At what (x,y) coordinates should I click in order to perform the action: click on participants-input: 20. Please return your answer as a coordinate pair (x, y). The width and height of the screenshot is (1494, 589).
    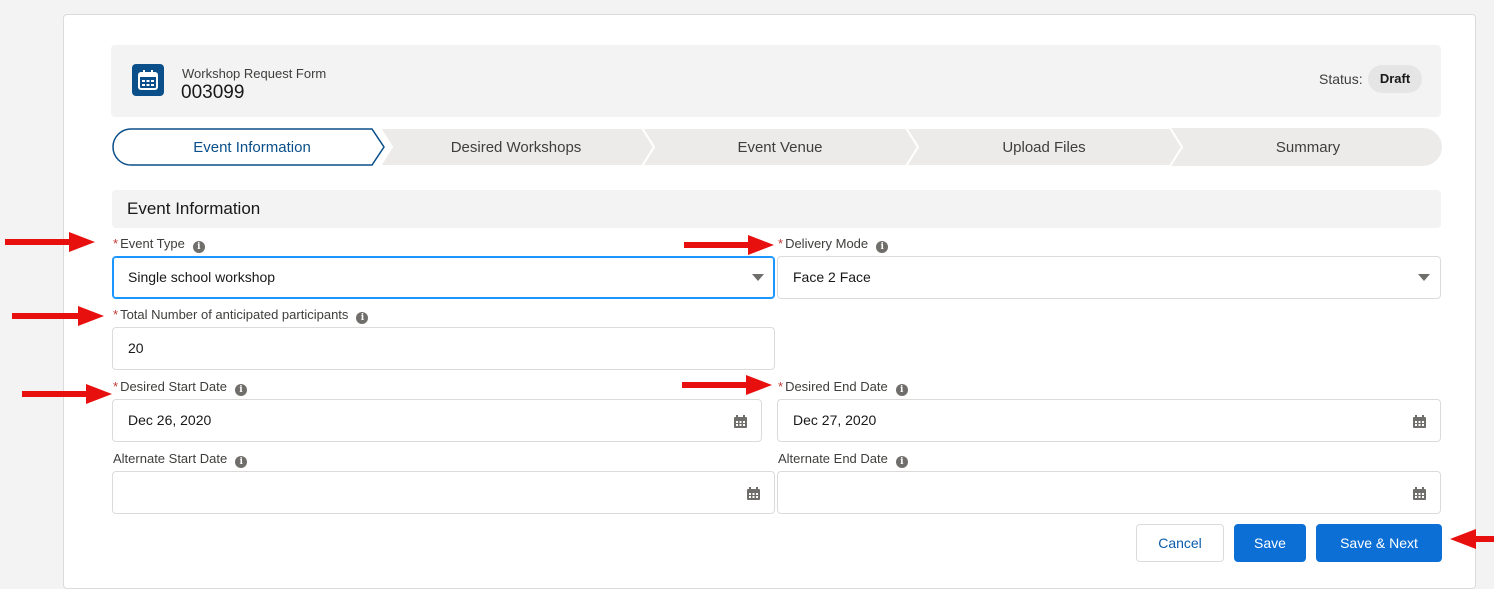
    Looking at the image, I should click on (443, 348).